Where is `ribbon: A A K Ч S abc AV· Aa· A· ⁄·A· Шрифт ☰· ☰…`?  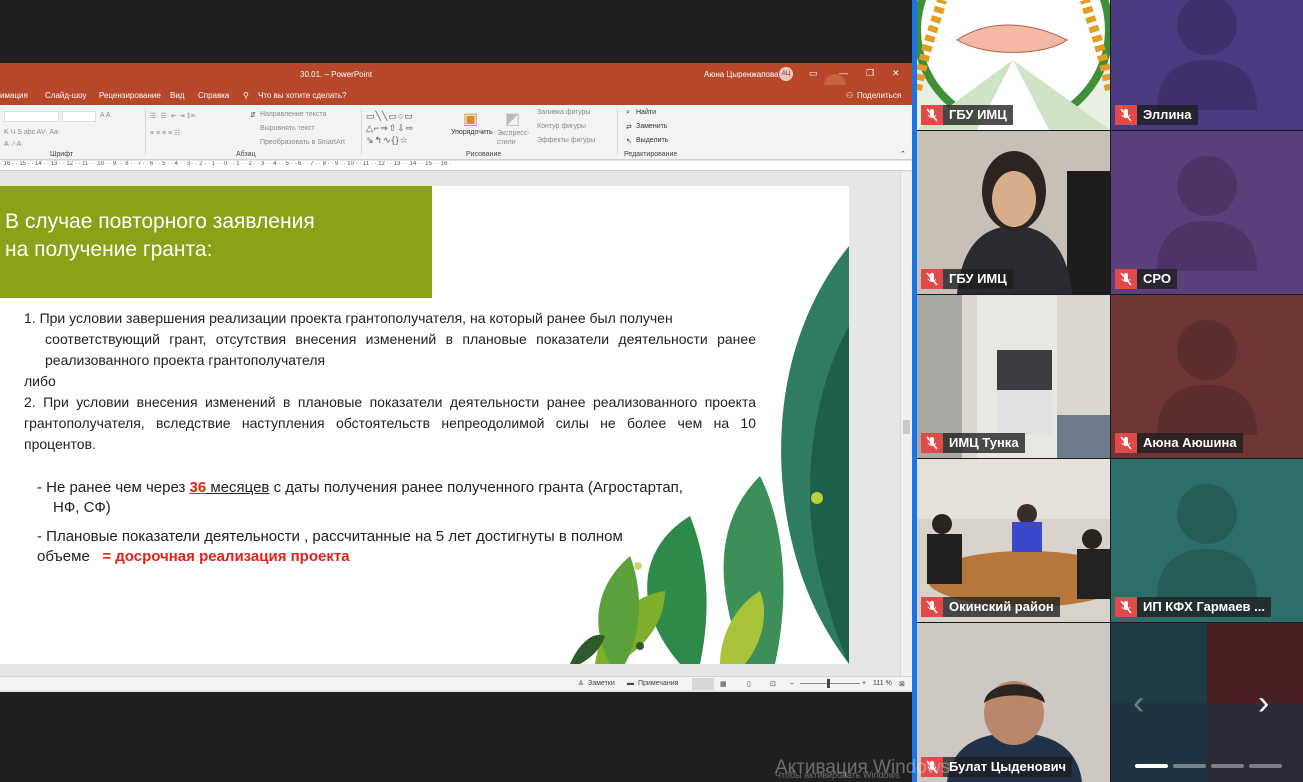
ribbon: A A K Ч S abc AV· Aa· A· ⁄·A· Шрифт ☰· ☰… is located at coordinates (456, 132).